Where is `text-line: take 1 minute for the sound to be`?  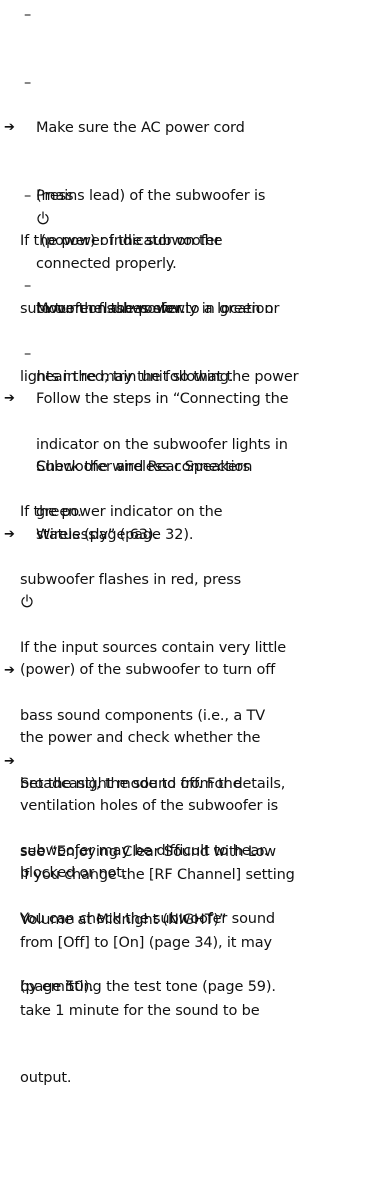 text-line: take 1 minute for the sound to be is located at coordinates (140, 1010).